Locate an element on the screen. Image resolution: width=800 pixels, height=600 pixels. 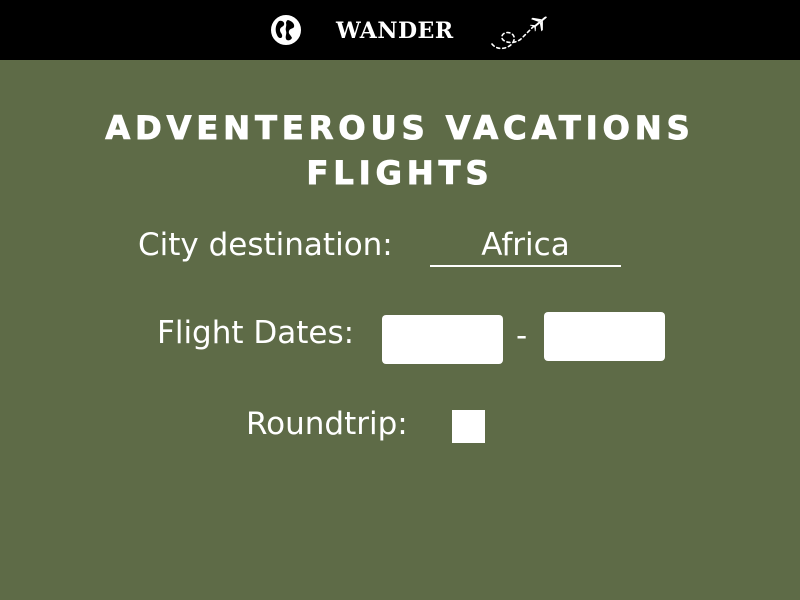
airplane-dashed-trail-icon is located at coordinates (519, 33).